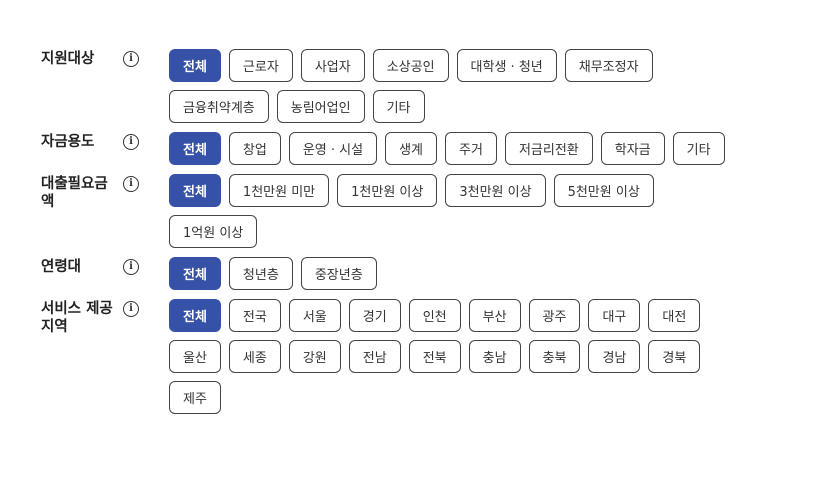 The image size is (814, 483). Describe the element at coordinates (632, 148) in the screenshot. I see `chip-option: 학자금` at that location.